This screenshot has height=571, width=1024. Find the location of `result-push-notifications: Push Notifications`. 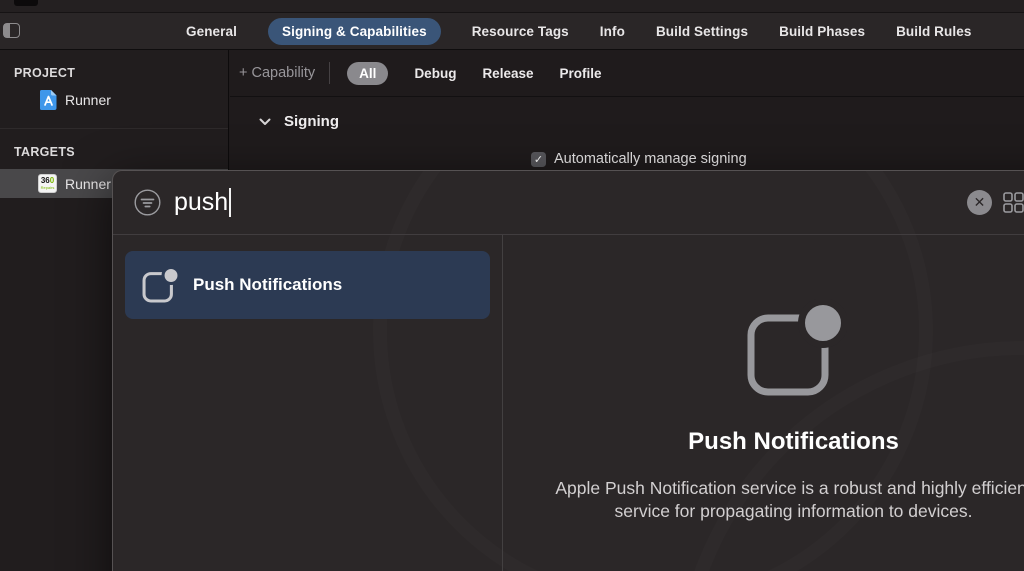

result-push-notifications: Push Notifications is located at coordinates (307, 285).